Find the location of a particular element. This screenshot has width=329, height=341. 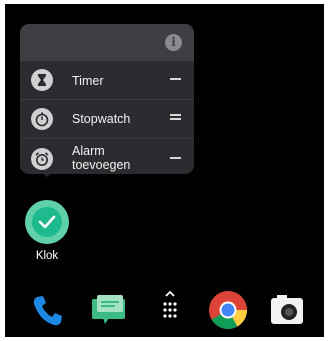

popup-pointer is located at coordinates (47, 174).